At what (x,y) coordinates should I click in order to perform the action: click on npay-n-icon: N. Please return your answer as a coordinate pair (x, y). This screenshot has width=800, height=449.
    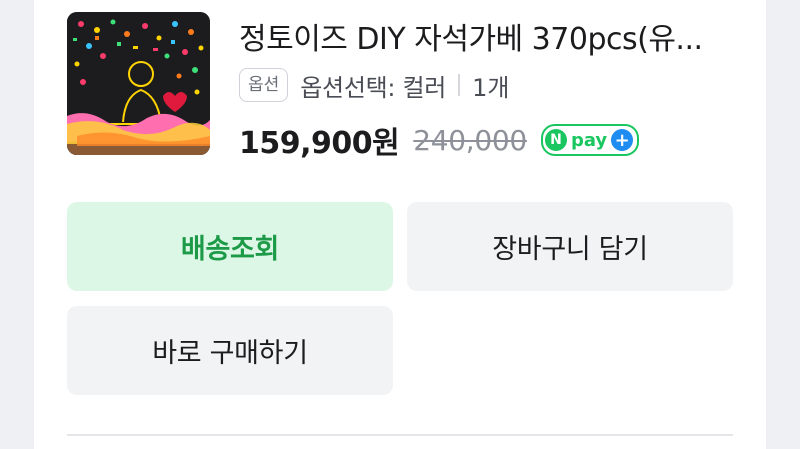
    Looking at the image, I should click on (555, 140).